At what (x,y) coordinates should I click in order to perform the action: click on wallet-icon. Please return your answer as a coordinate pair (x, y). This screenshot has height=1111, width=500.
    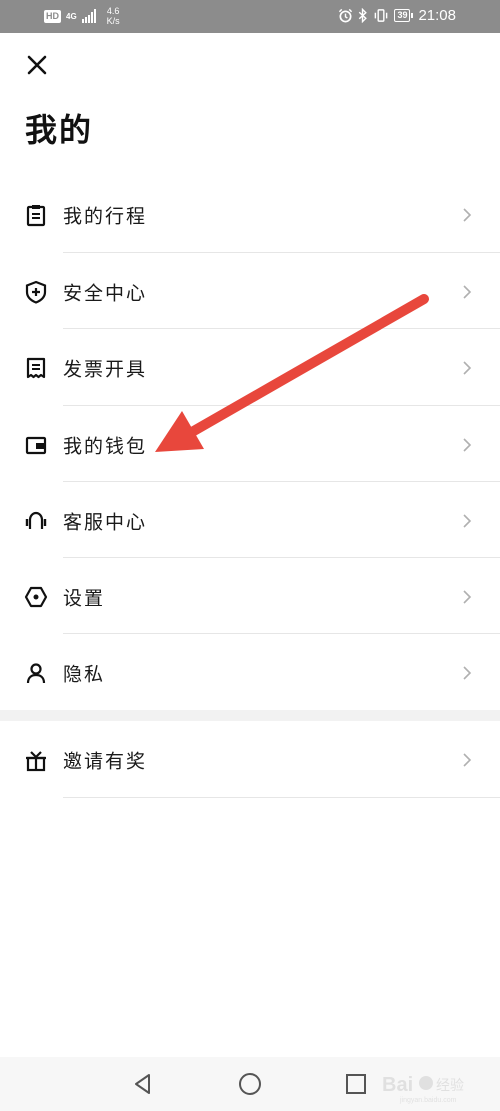
    Looking at the image, I should click on (36, 445).